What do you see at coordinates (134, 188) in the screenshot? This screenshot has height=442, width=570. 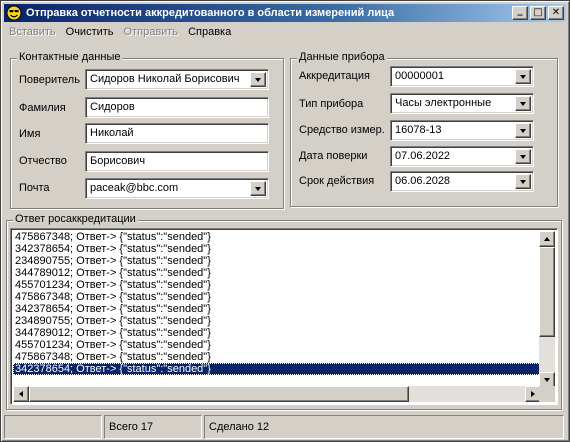 I see `email-value: paceak@bbc.com` at bounding box center [134, 188].